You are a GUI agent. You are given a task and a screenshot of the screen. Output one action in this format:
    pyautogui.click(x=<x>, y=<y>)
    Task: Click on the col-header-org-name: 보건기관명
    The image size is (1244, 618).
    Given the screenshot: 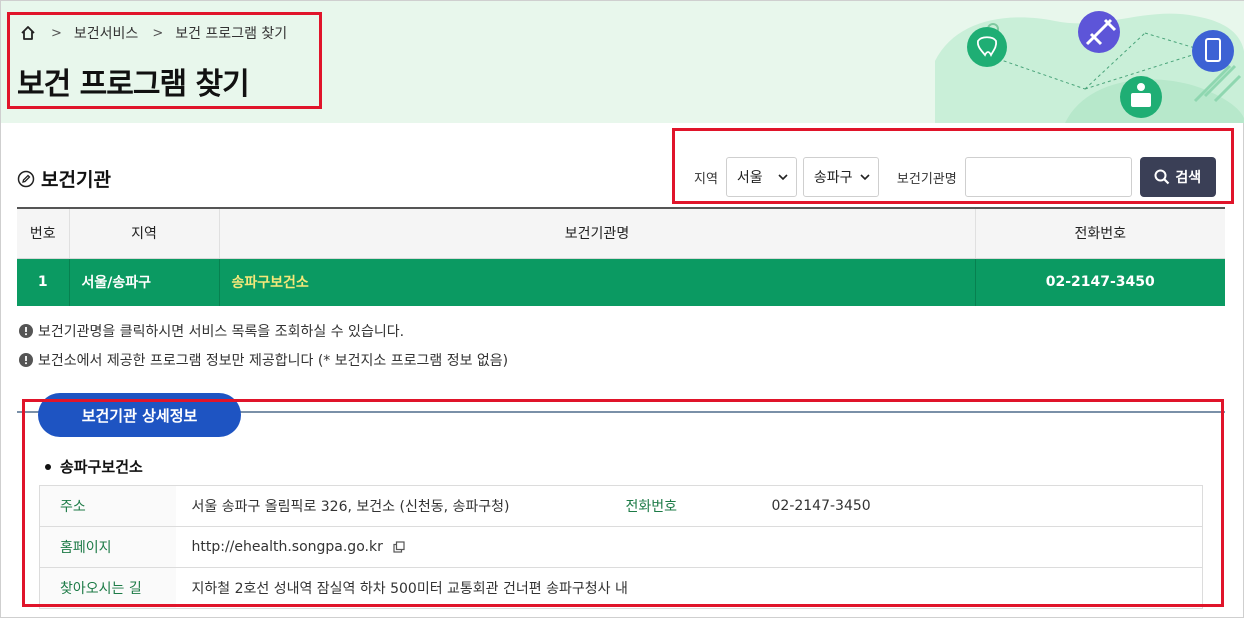 What is the action you would take?
    pyautogui.click(x=596, y=233)
    